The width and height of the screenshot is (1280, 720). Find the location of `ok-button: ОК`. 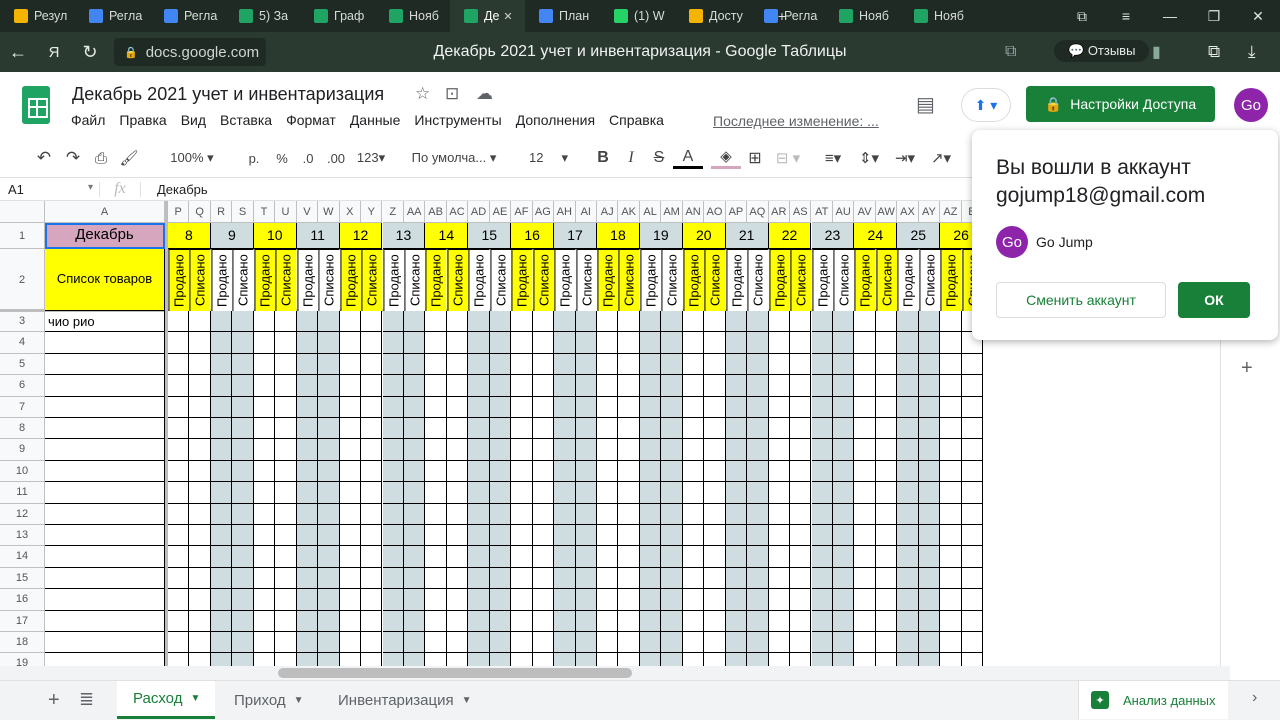

ok-button: ОК is located at coordinates (1214, 300).